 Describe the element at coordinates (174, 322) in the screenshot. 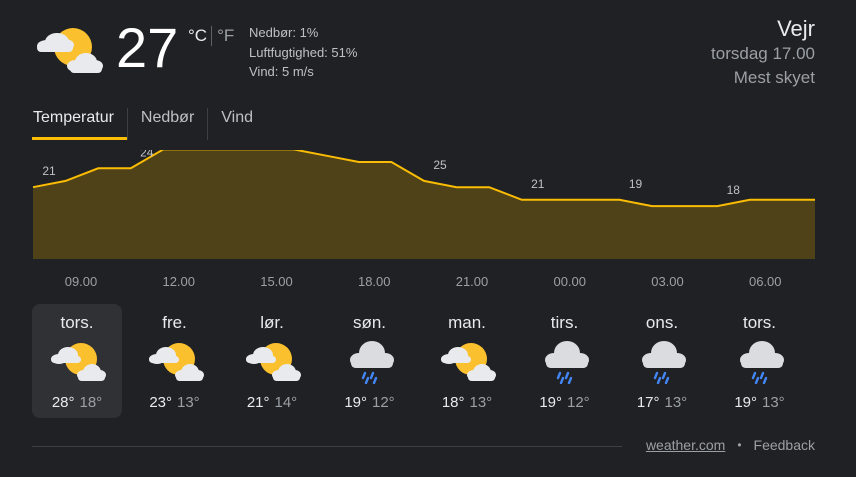

I see `day-name: fre.` at that location.